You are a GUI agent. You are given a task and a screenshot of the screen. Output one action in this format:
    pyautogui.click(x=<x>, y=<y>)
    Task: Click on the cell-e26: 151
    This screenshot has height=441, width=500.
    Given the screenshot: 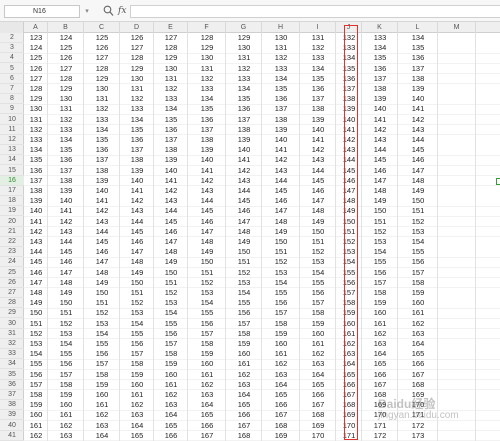 What is the action you would take?
    pyautogui.click(x=171, y=283)
    